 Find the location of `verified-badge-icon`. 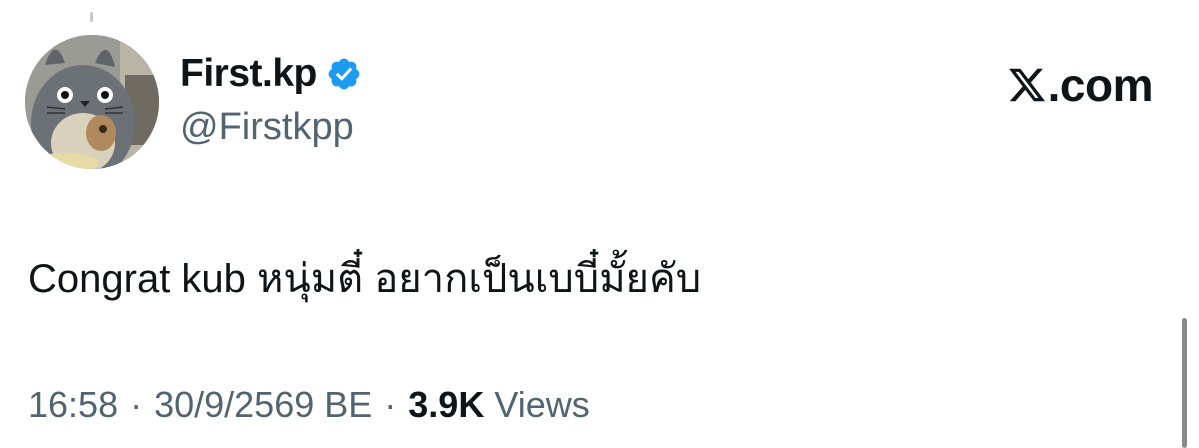

verified-badge-icon is located at coordinates (344, 74).